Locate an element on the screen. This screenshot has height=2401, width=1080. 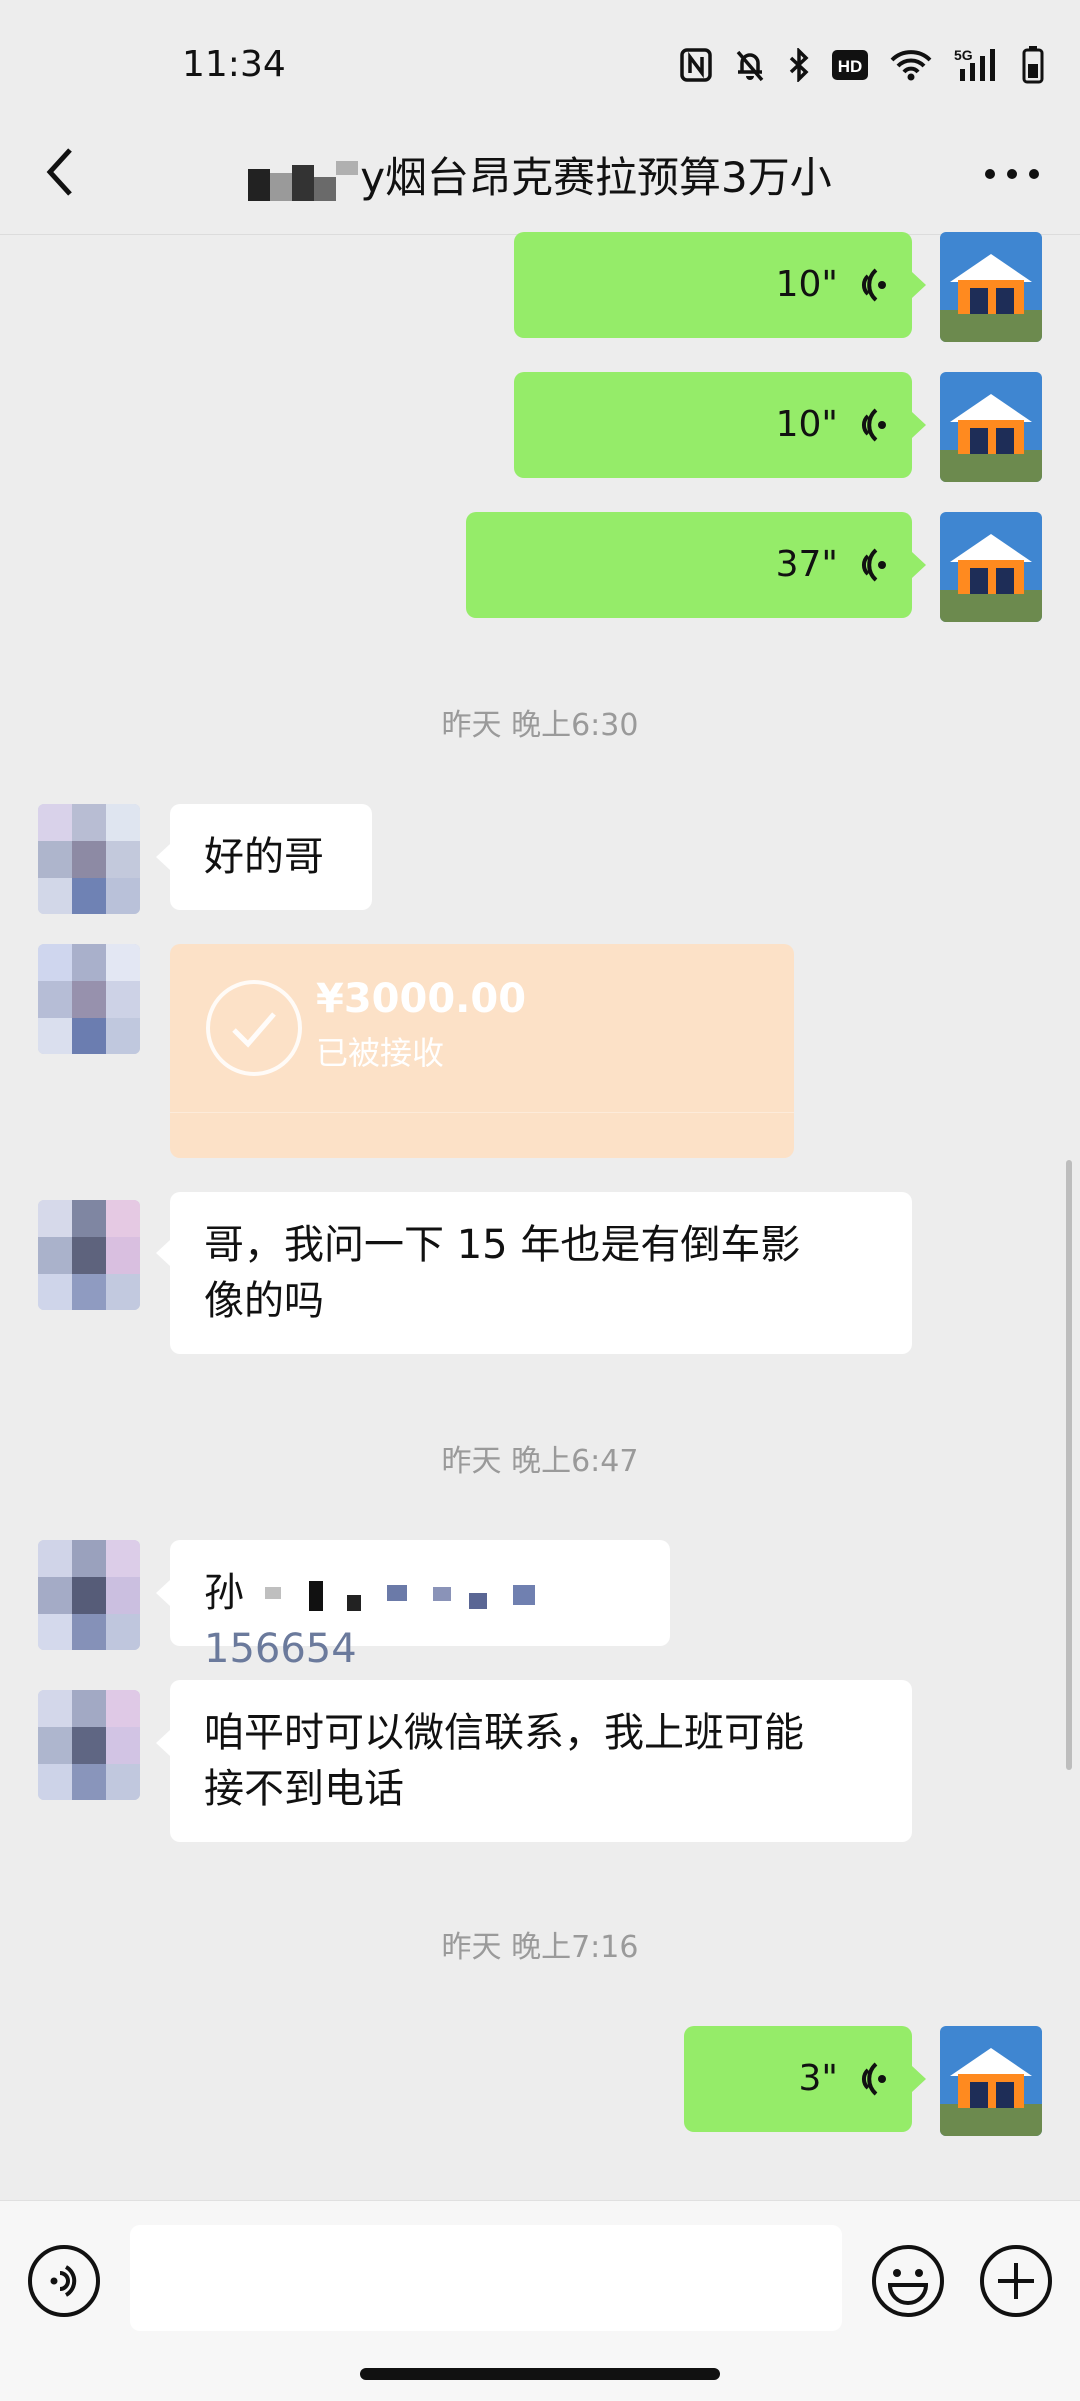
voice-duration: 3" is located at coordinates (818, 2078).